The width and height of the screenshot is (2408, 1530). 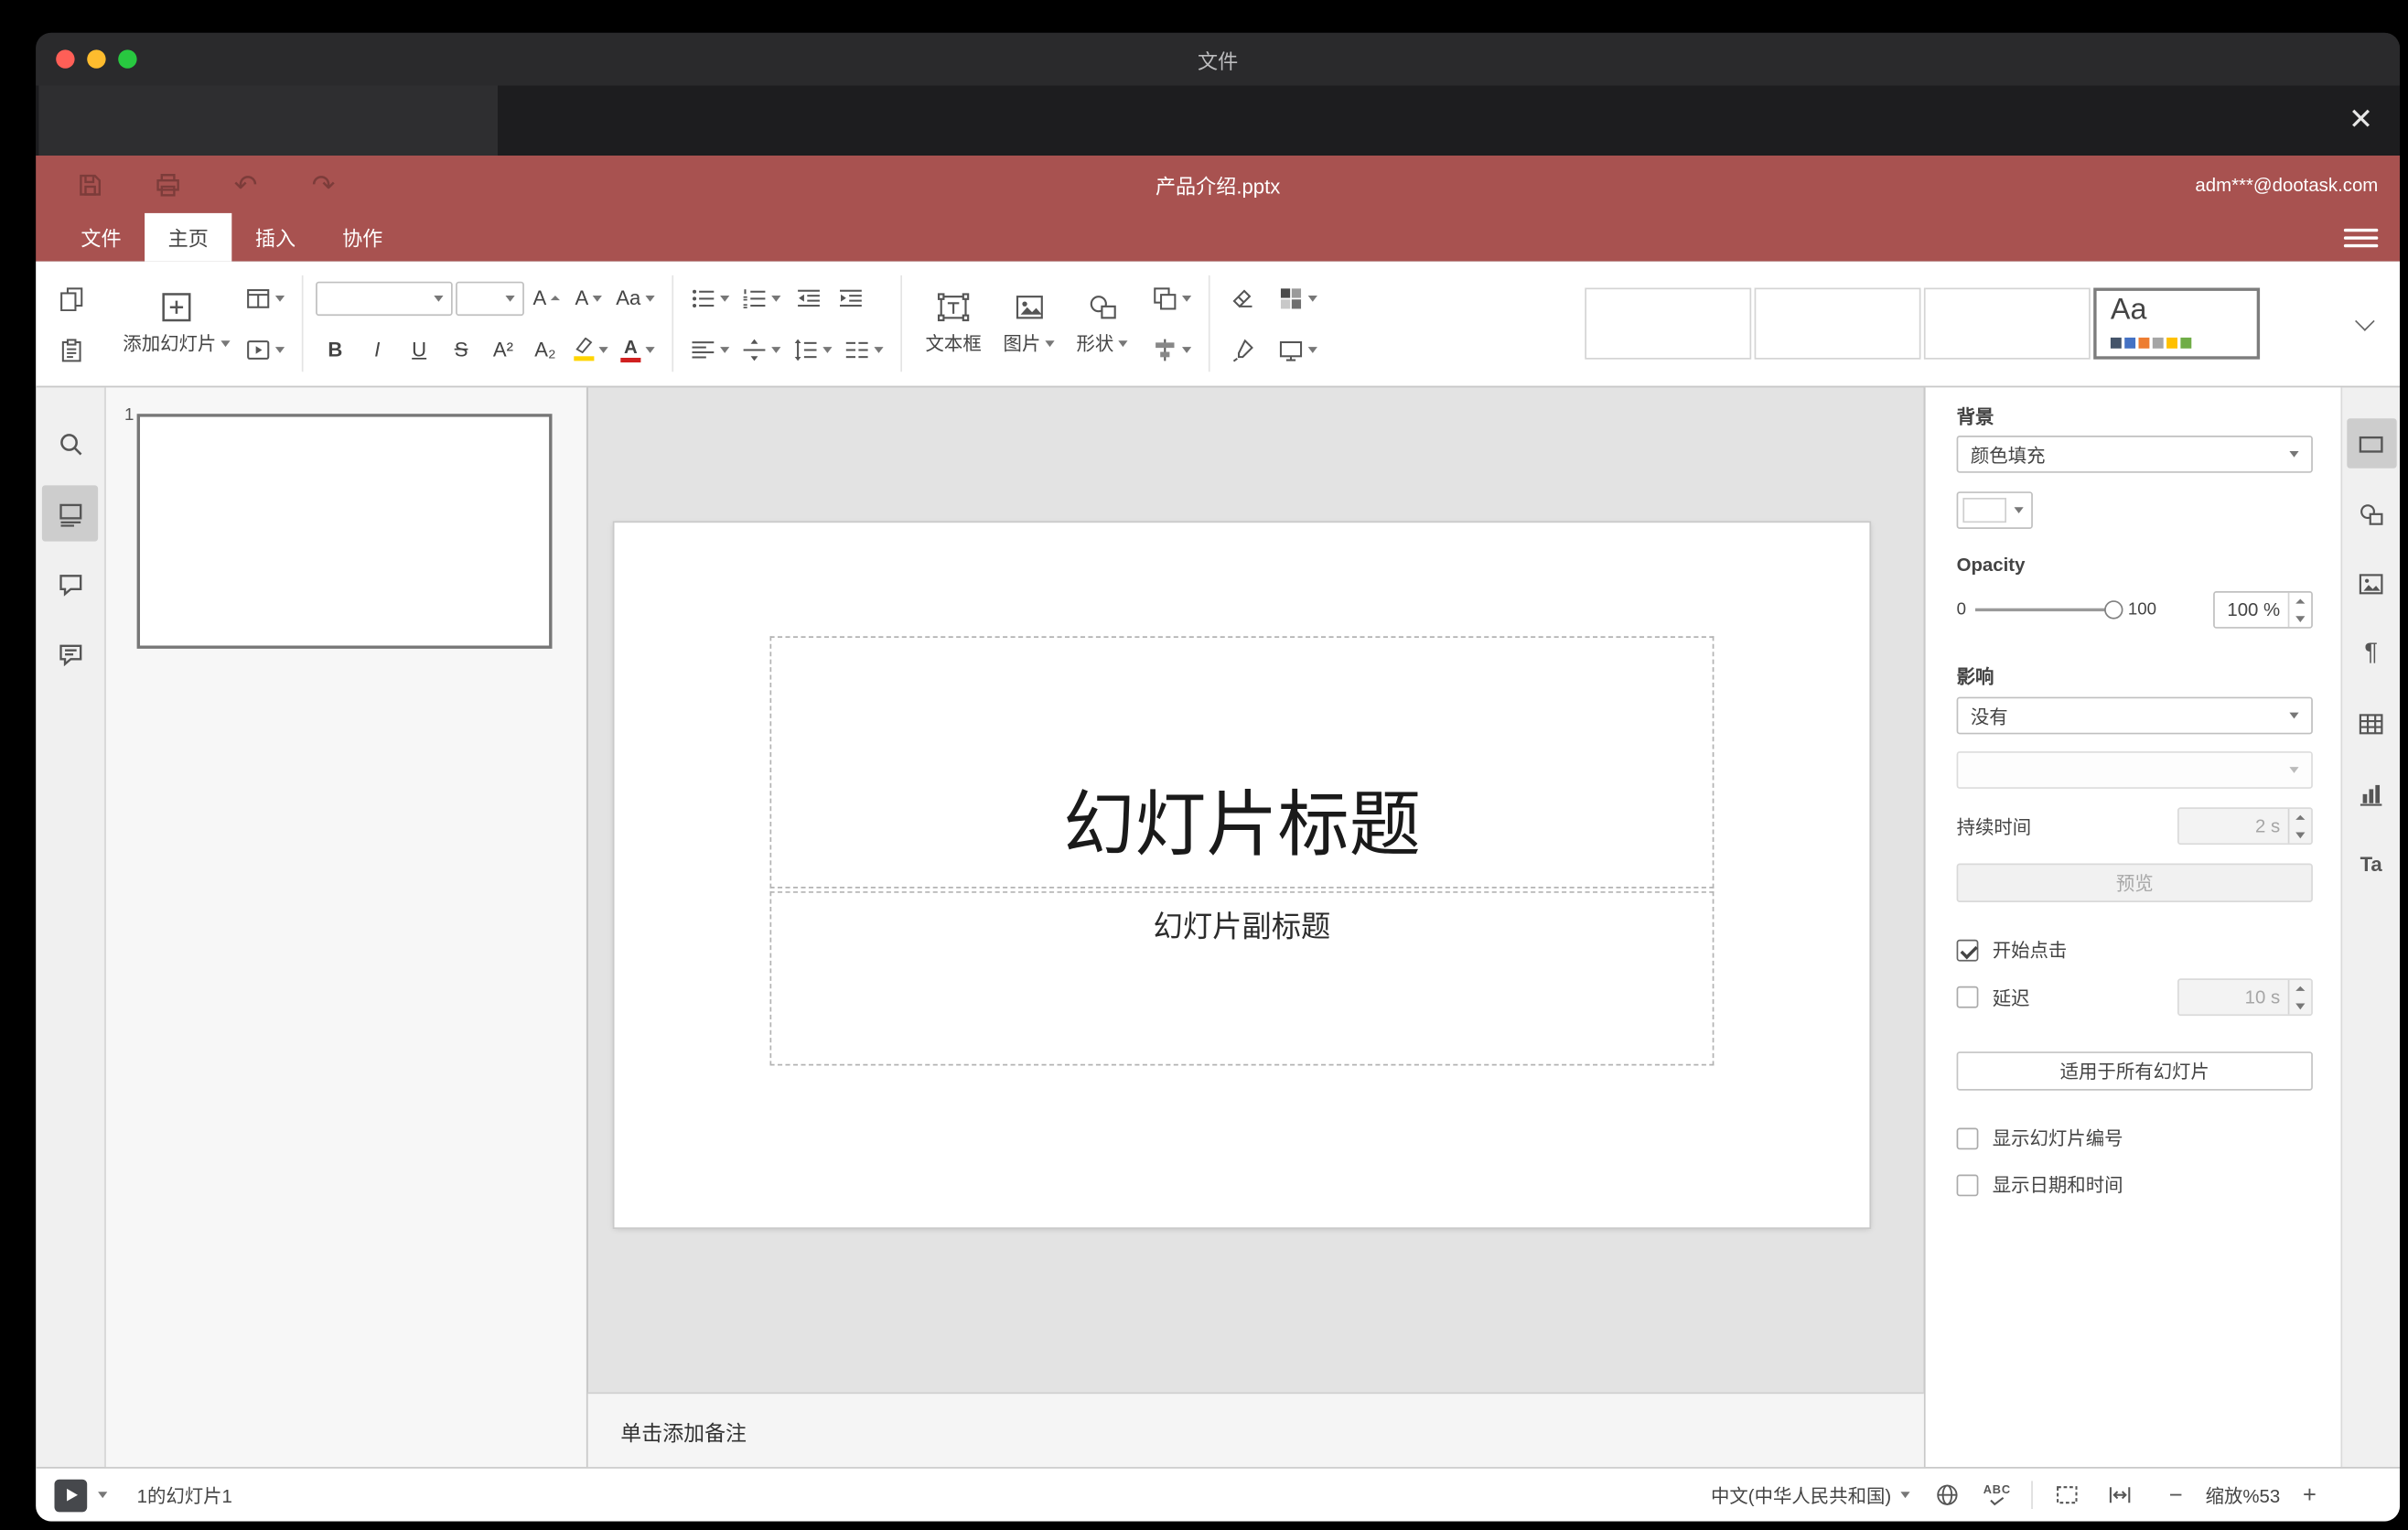 What do you see at coordinates (2370, 583) in the screenshot?
I see `image-settings-button` at bounding box center [2370, 583].